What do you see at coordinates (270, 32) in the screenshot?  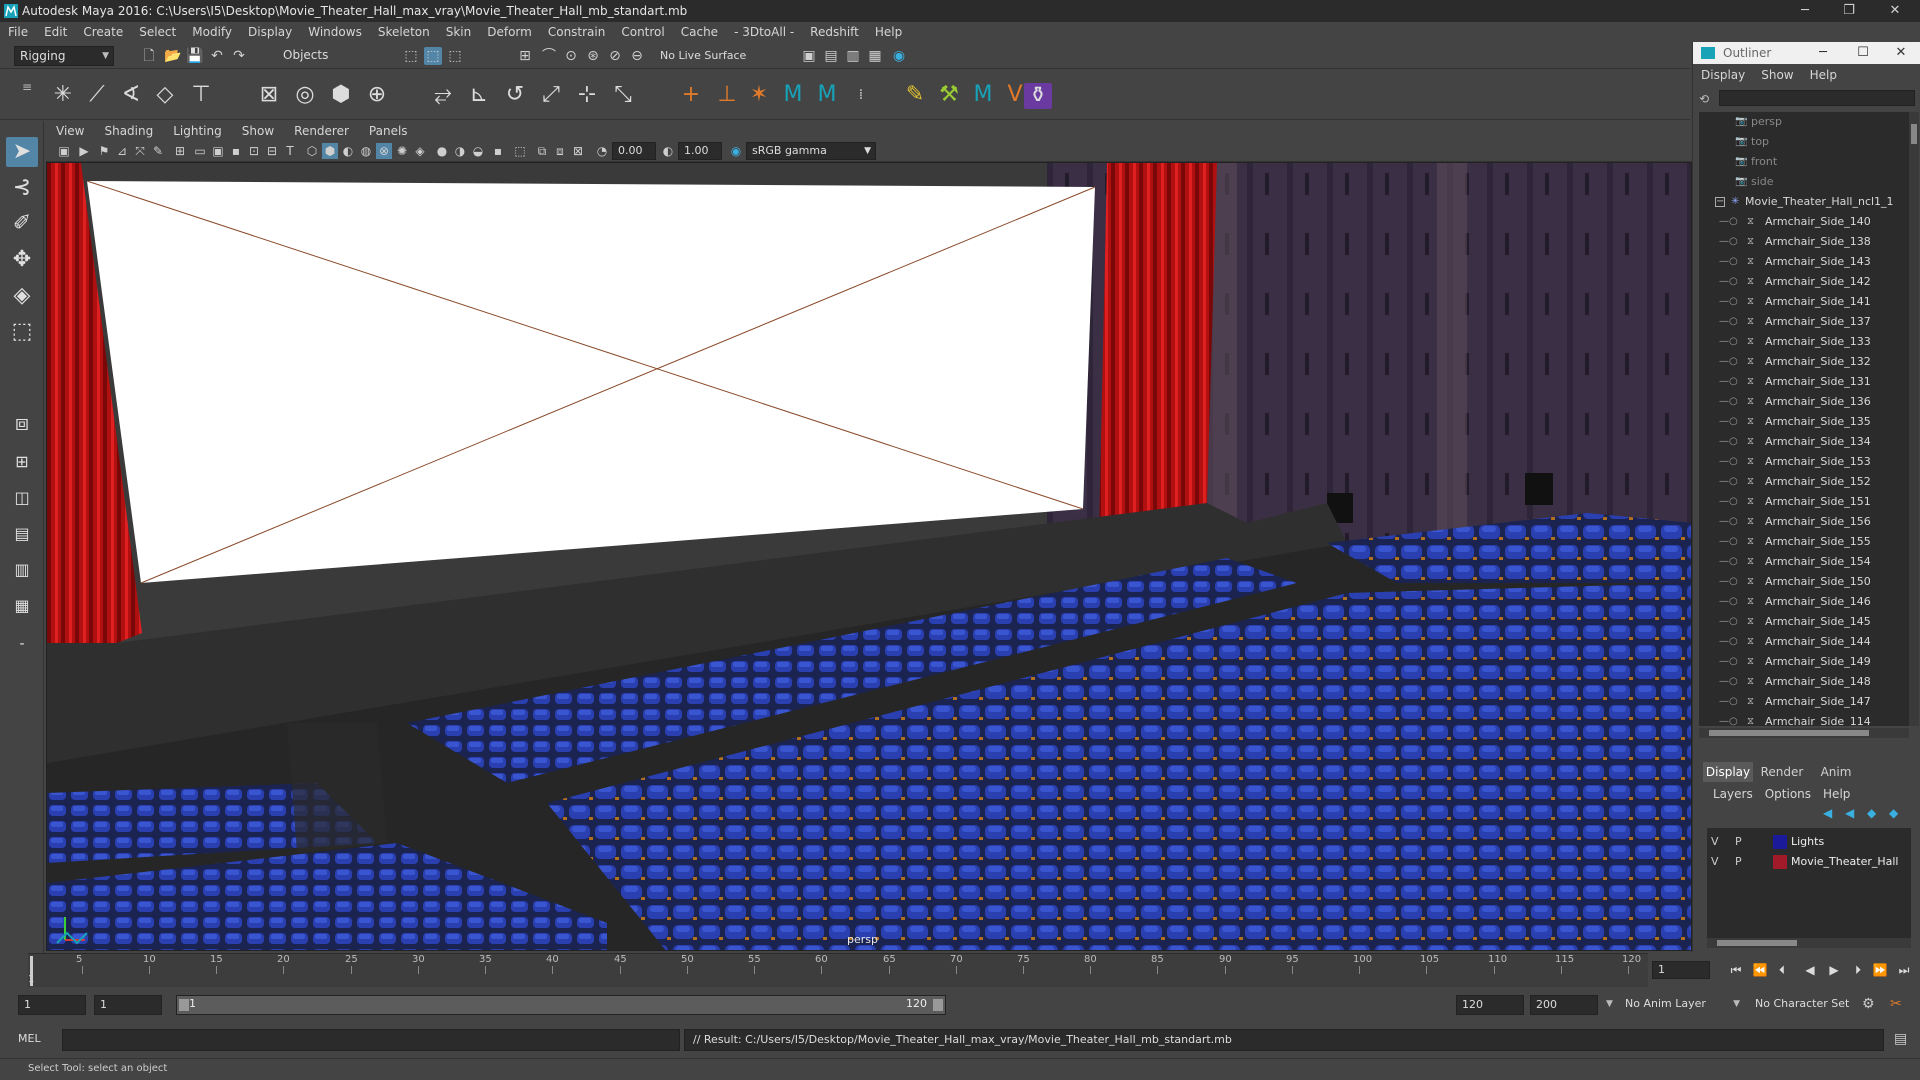 I see `menu-display: Display` at bounding box center [270, 32].